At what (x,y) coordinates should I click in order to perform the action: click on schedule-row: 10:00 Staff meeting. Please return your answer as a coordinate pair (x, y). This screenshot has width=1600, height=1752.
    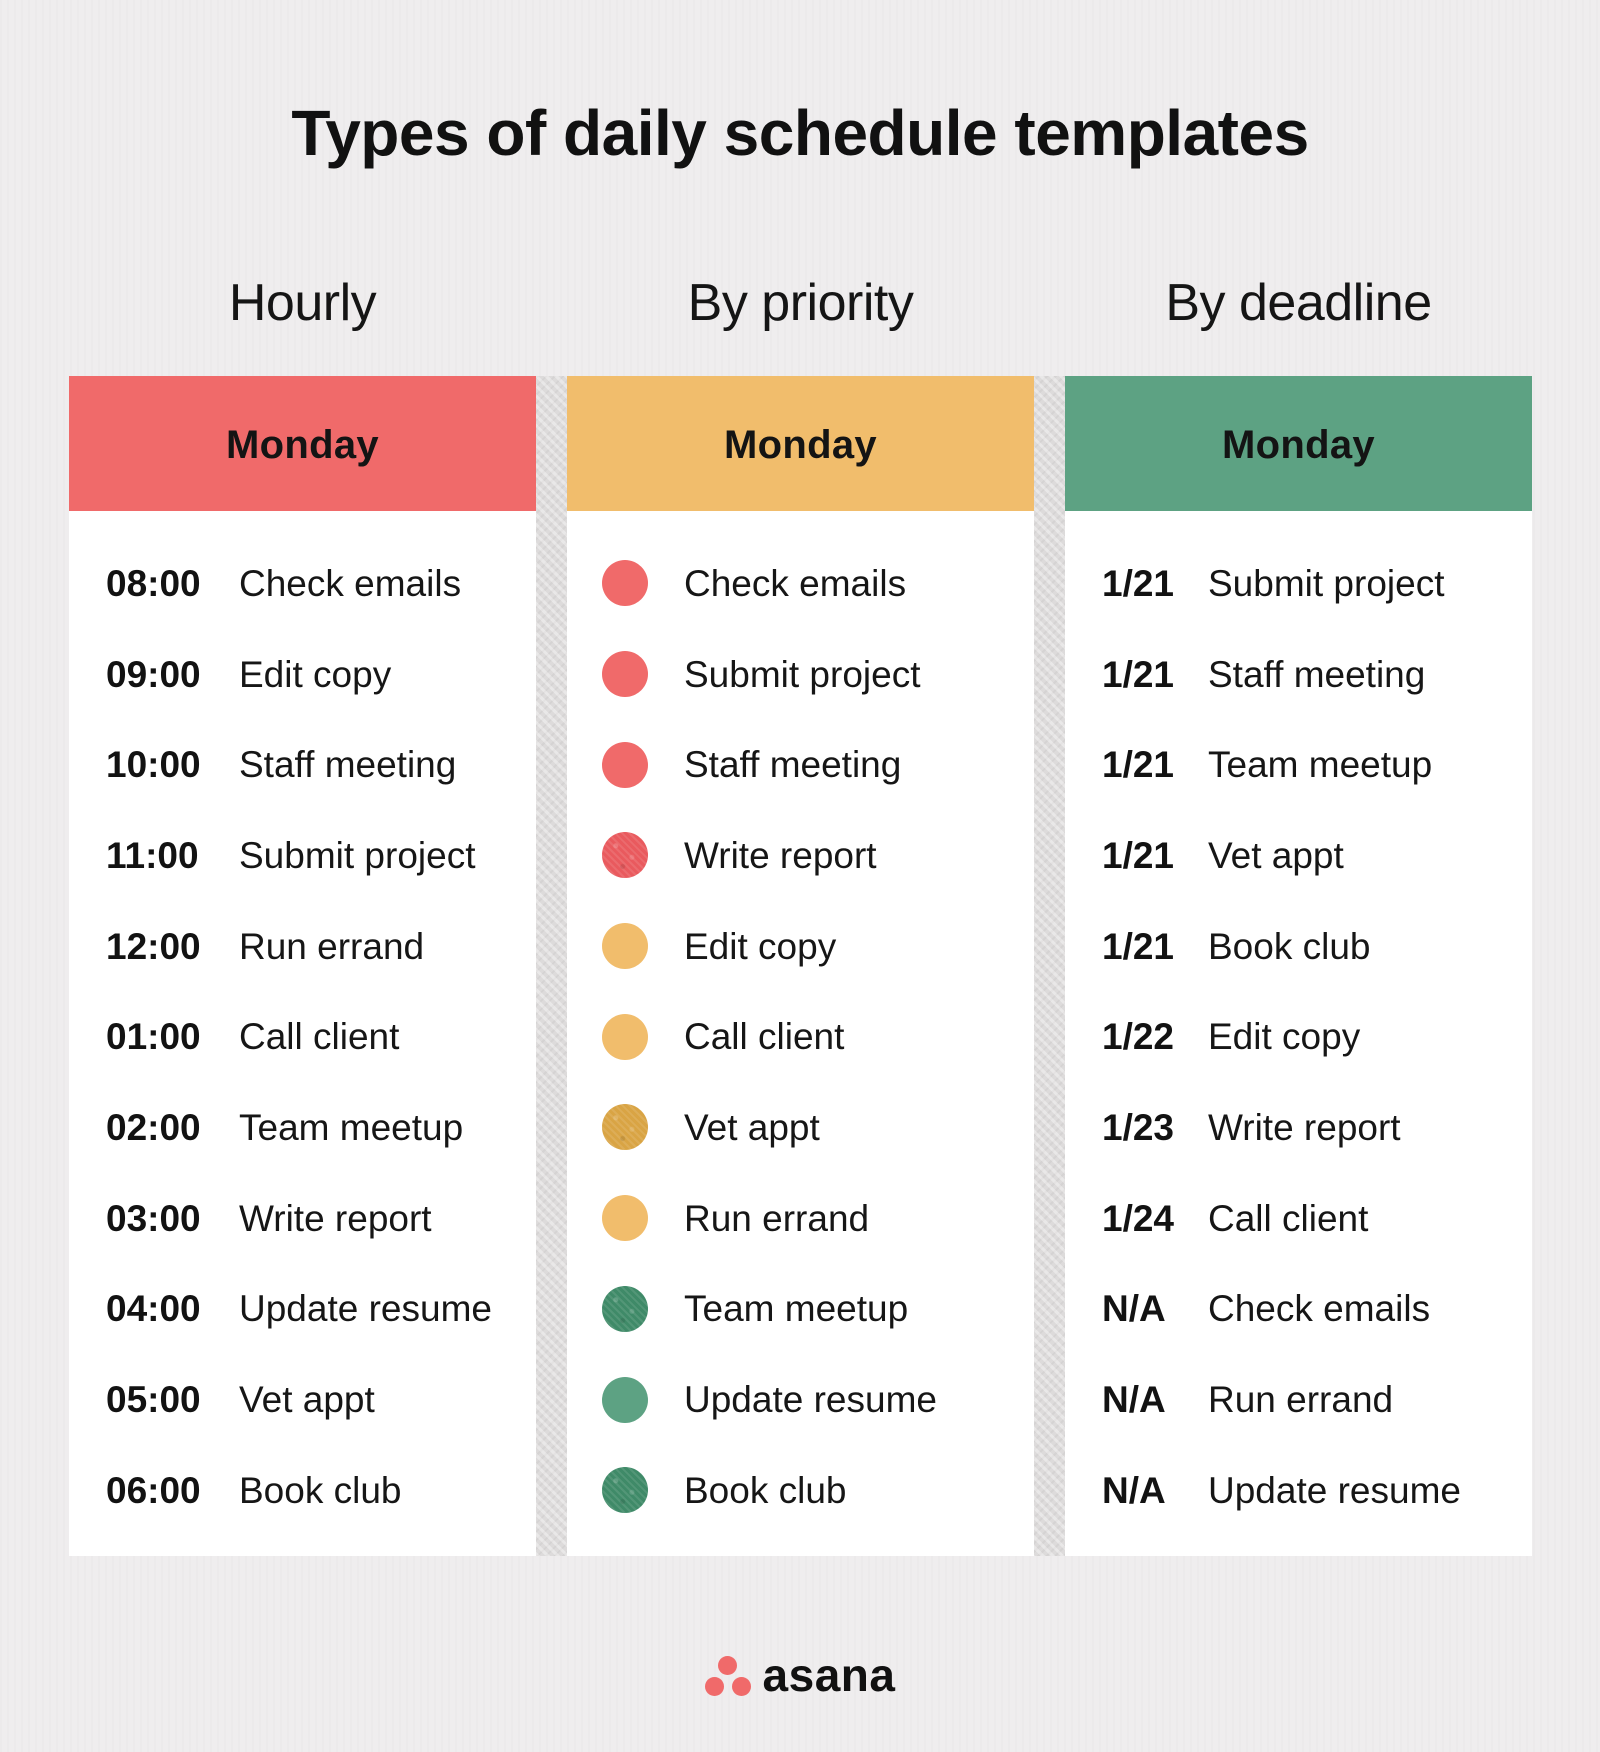
    Looking at the image, I should click on (302, 764).